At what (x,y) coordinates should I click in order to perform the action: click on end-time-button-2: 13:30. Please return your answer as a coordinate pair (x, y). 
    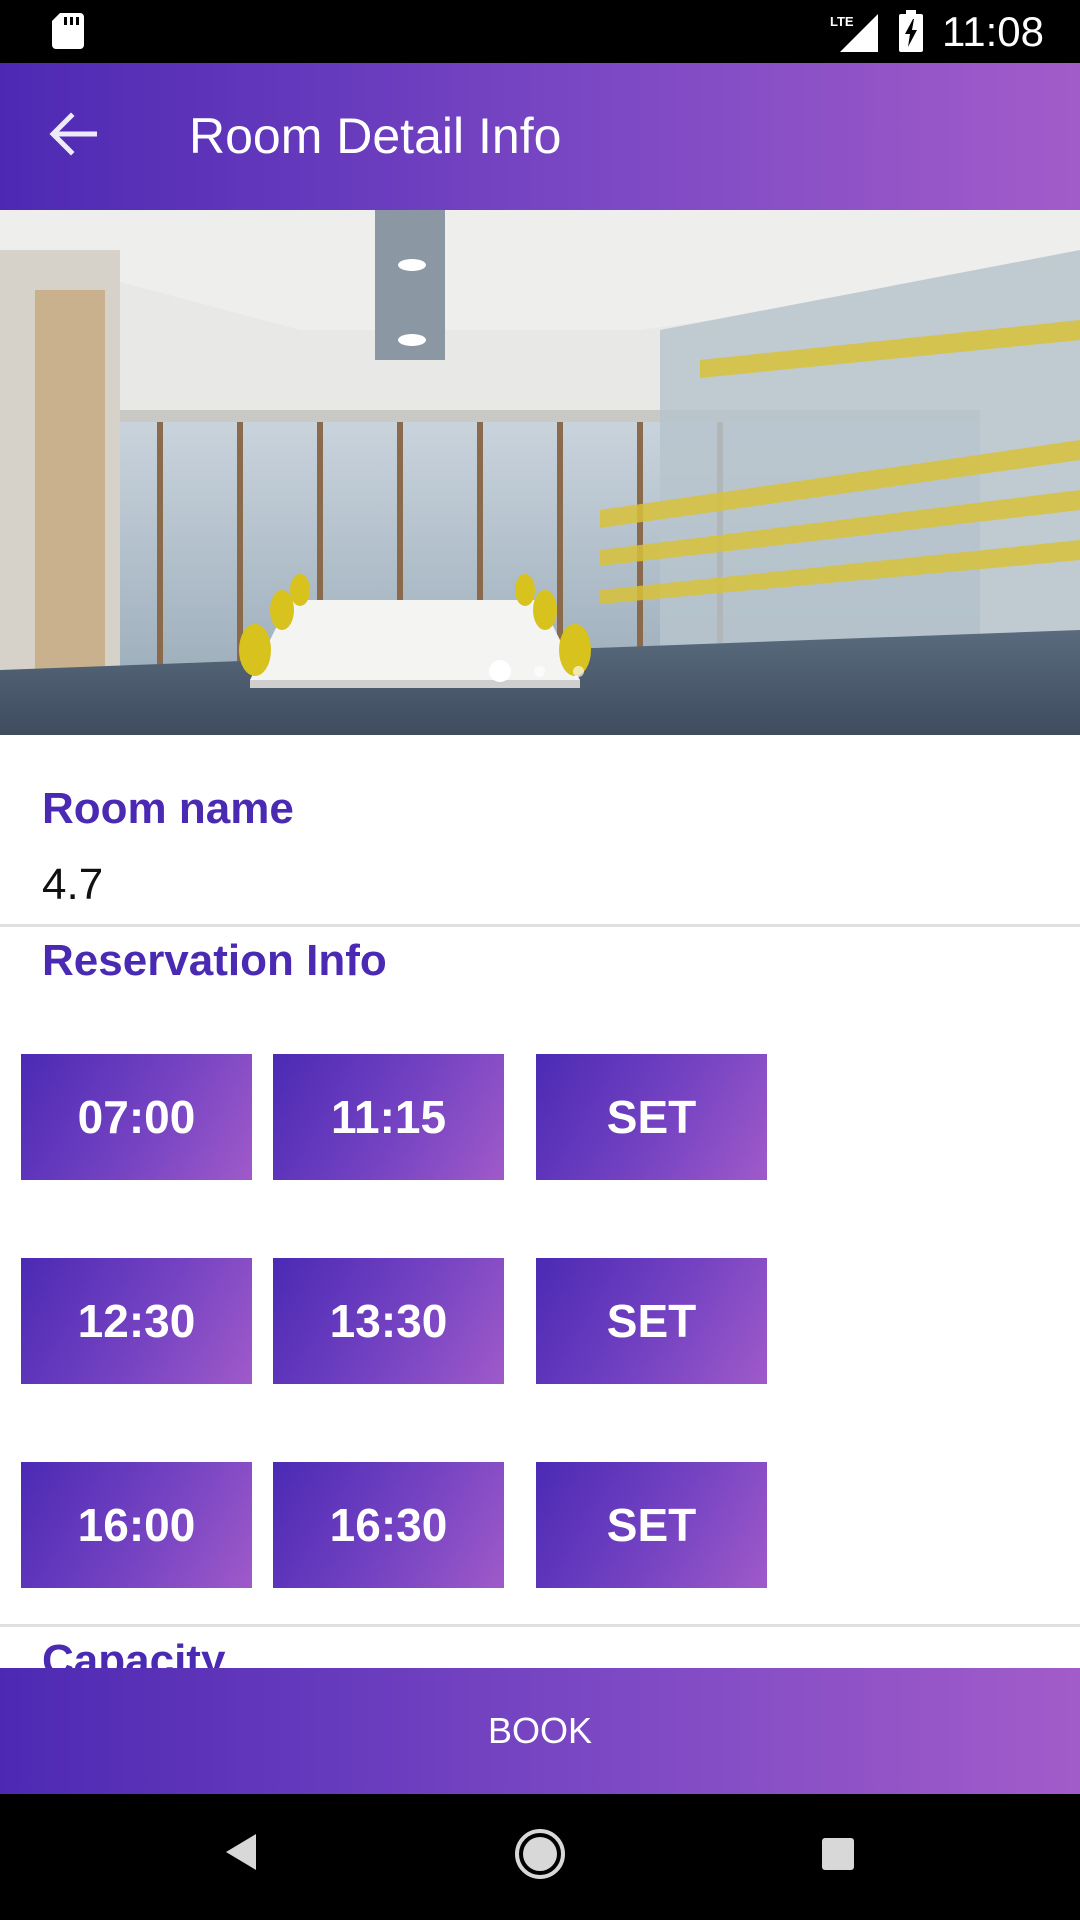
    Looking at the image, I should click on (388, 1321).